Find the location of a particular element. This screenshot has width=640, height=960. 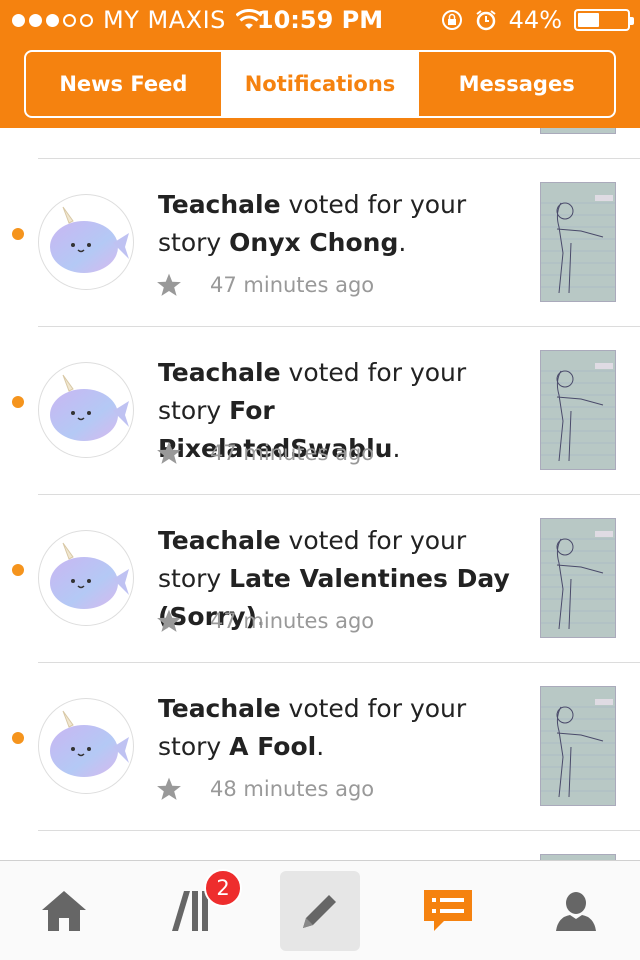

tab-write is located at coordinates (320, 911).